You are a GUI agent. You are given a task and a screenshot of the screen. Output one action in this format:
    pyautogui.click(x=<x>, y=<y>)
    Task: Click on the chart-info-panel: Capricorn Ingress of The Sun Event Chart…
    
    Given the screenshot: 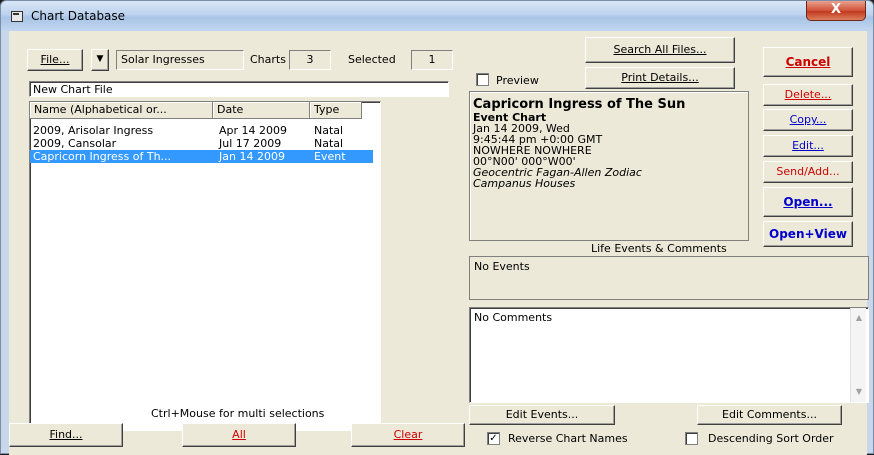 What is the action you would take?
    pyautogui.click(x=609, y=166)
    